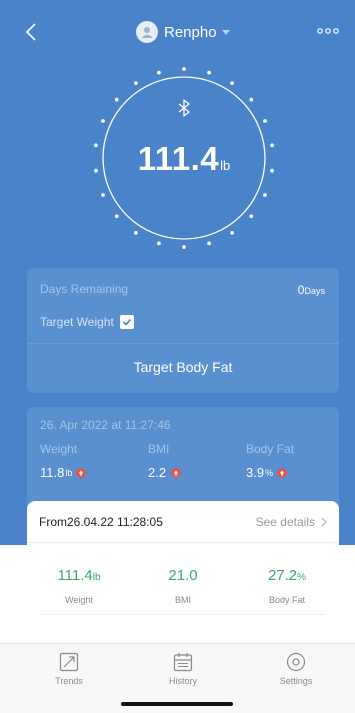 The height and width of the screenshot is (713, 355). I want to click on days-remaining-label: Days Remaining, so click(84, 289).